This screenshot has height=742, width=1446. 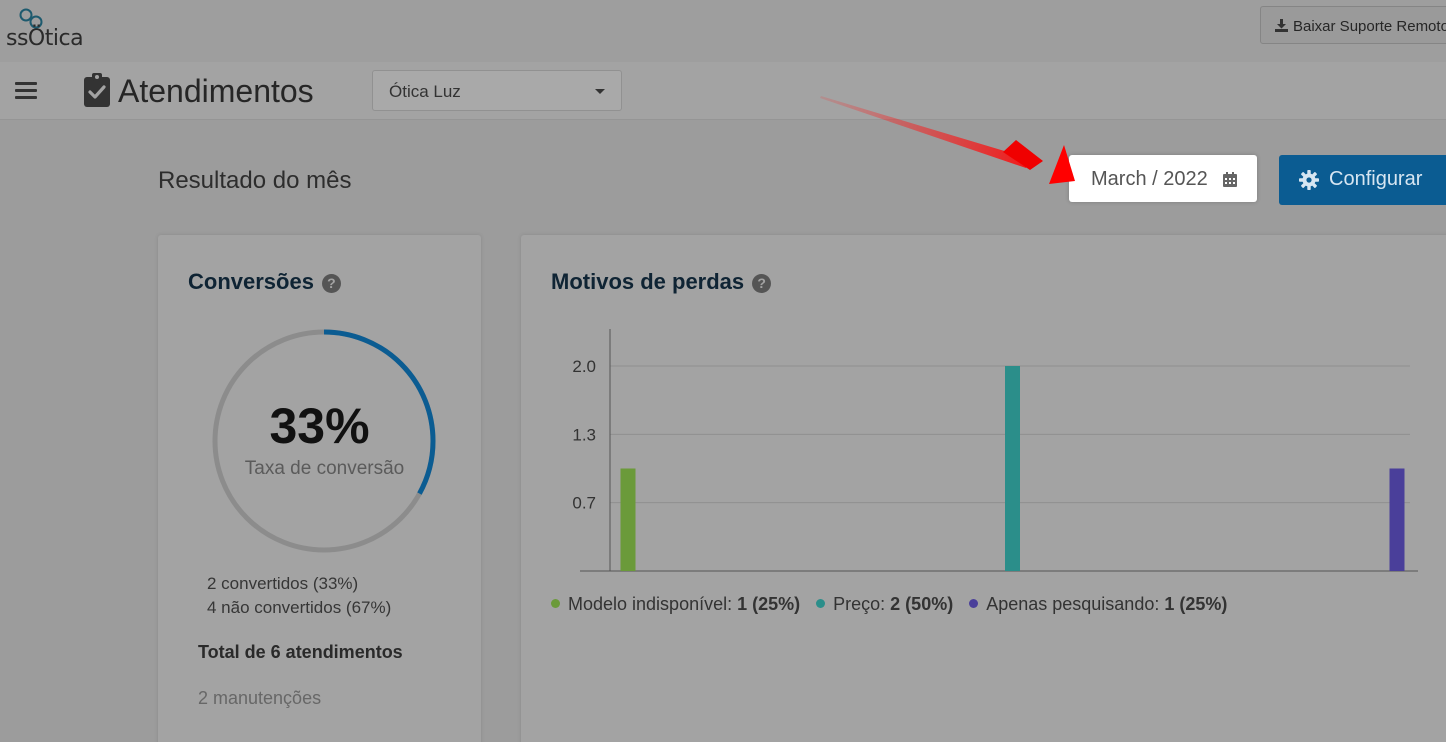 What do you see at coordinates (584, 434) in the screenshot?
I see `y-tick-label: 1.3` at bounding box center [584, 434].